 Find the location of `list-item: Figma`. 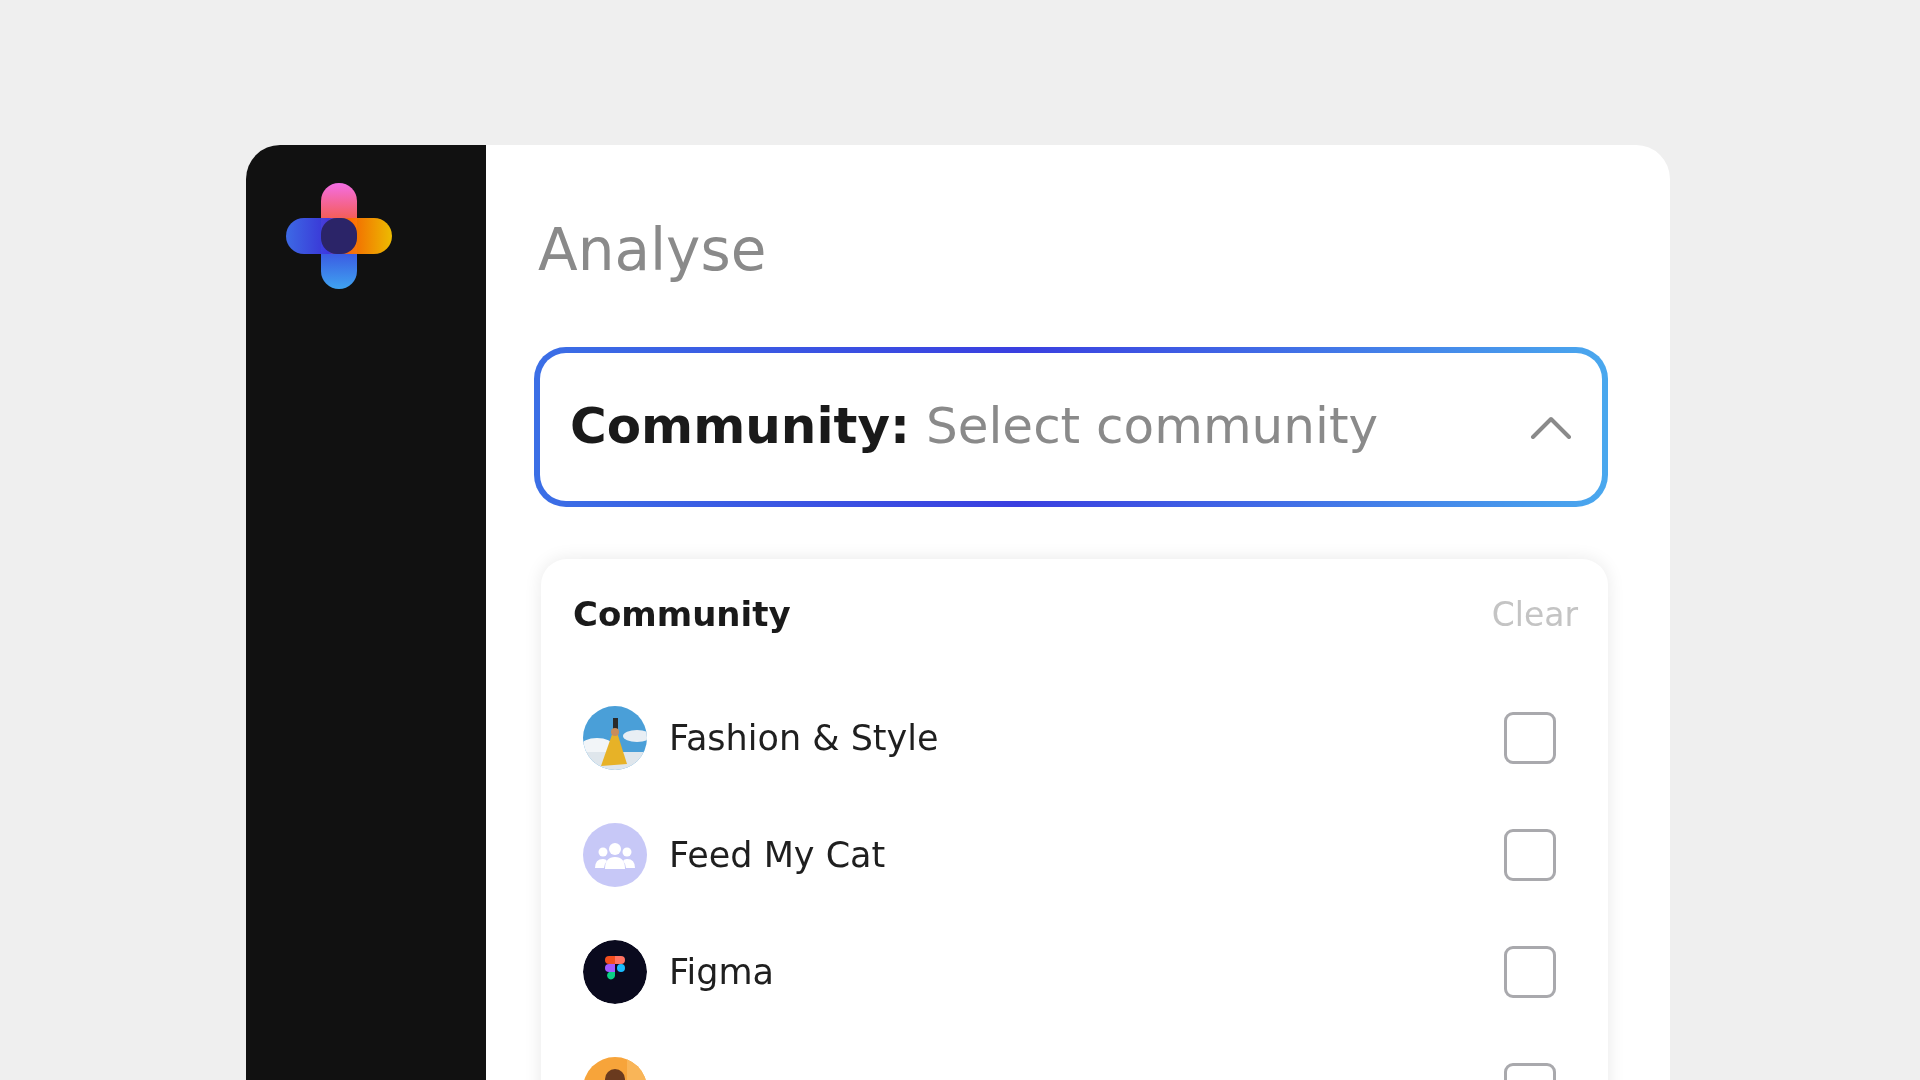

list-item: Figma is located at coordinates (1075, 972).